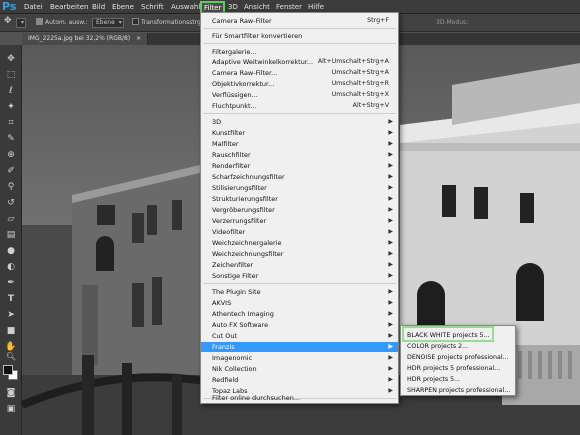  I want to click on healing-brush-icon: ⊕, so click(11, 155).